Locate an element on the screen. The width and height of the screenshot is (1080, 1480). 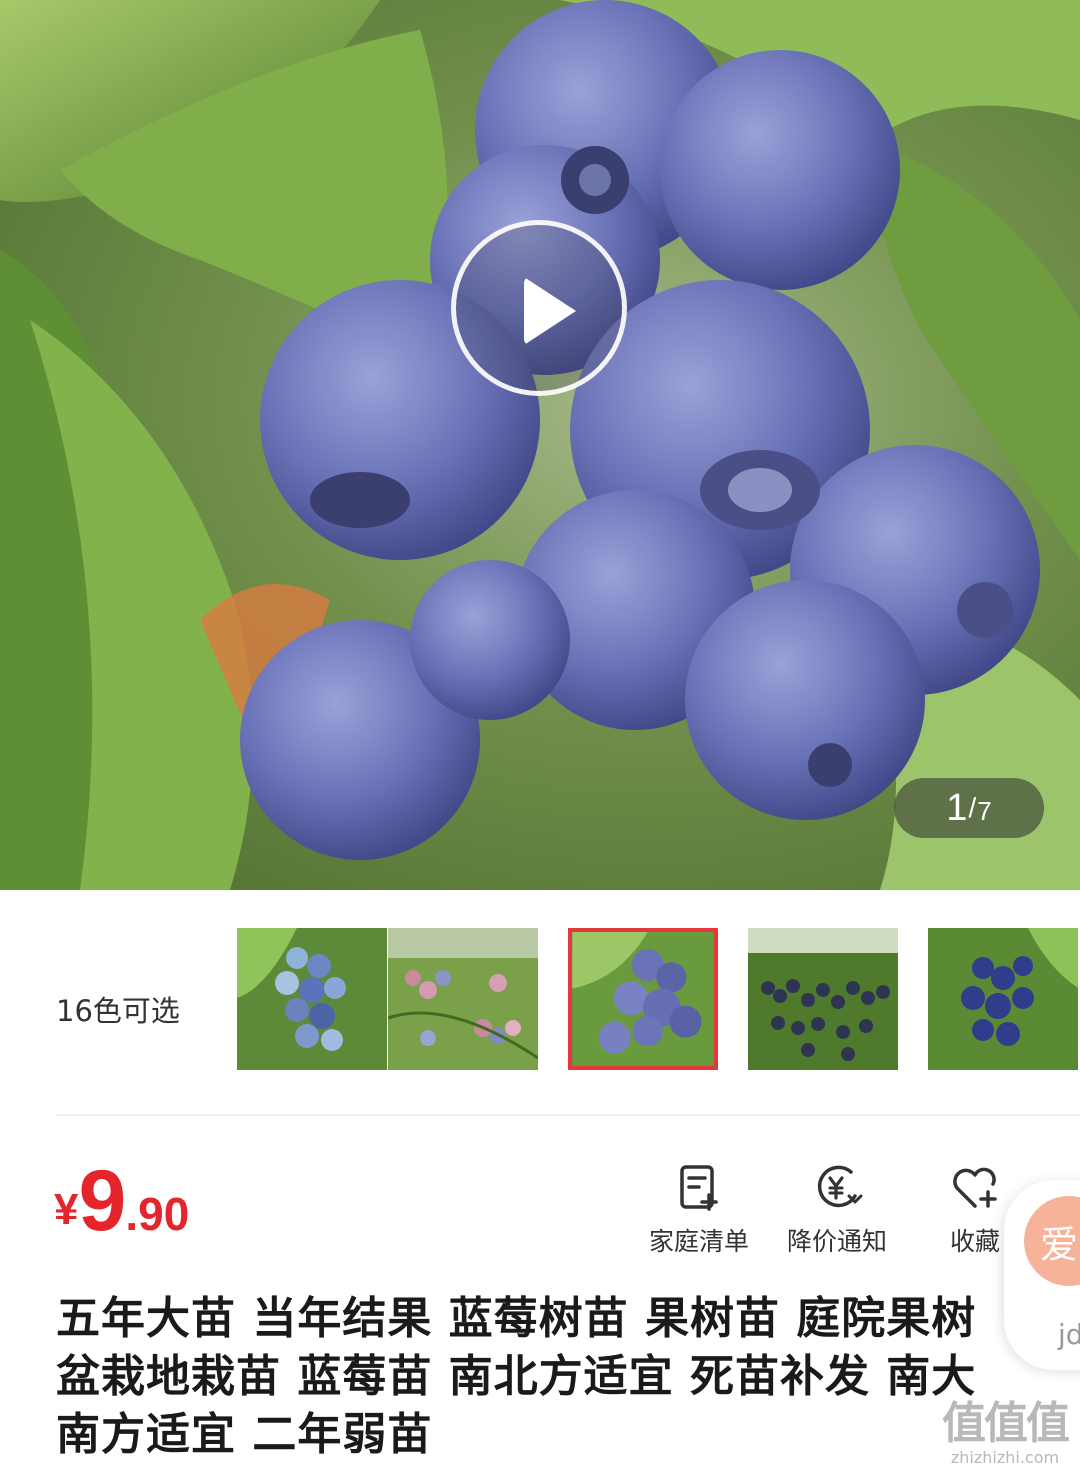
family-list-button: 家庭清单 is located at coordinates (699, 1210).